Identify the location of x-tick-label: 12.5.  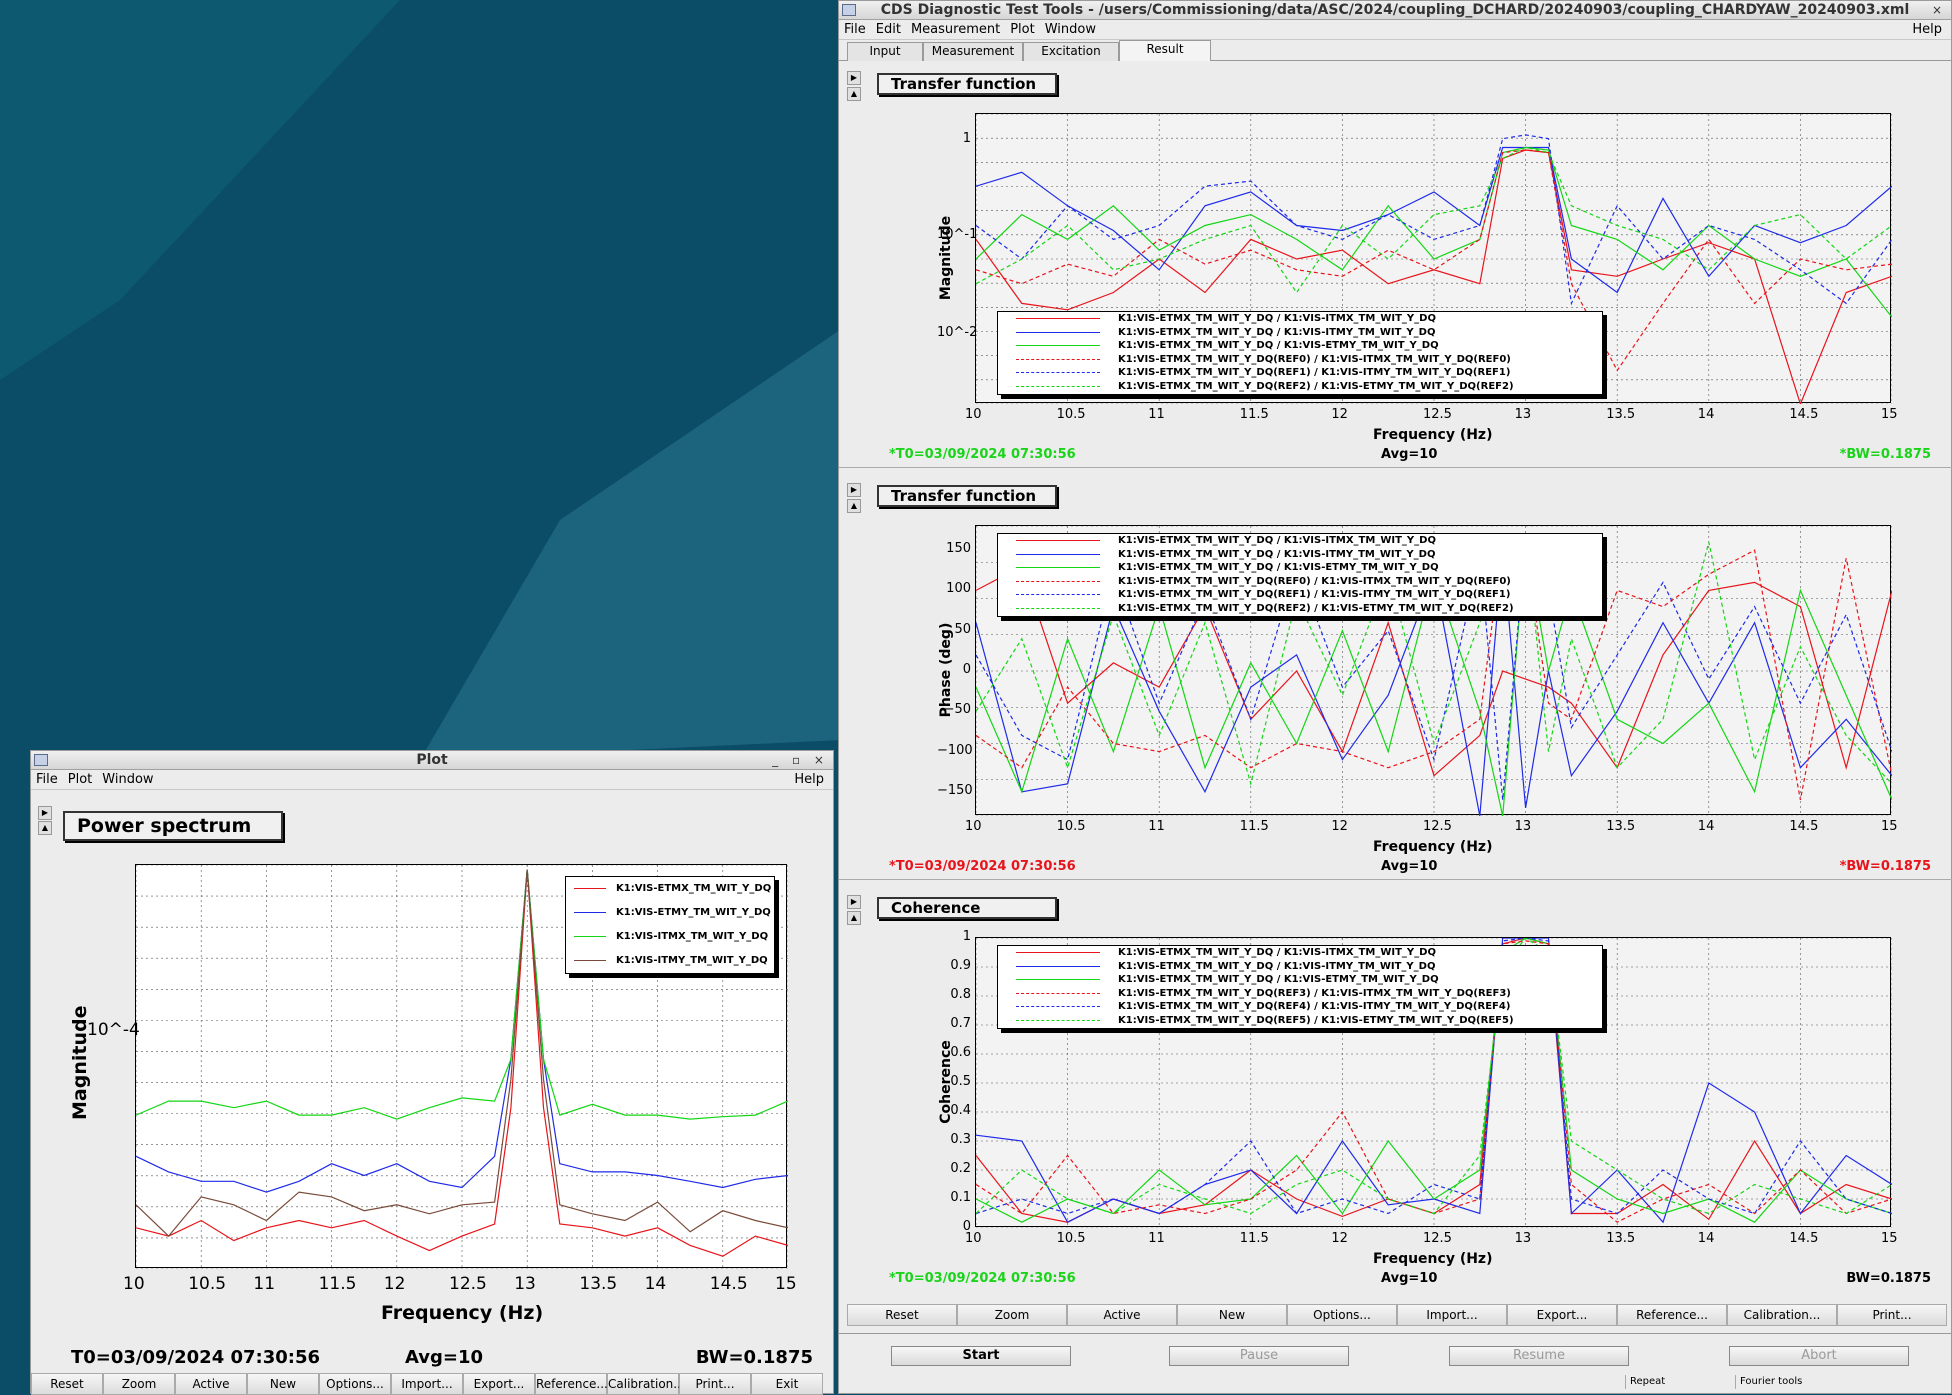
(1437, 414).